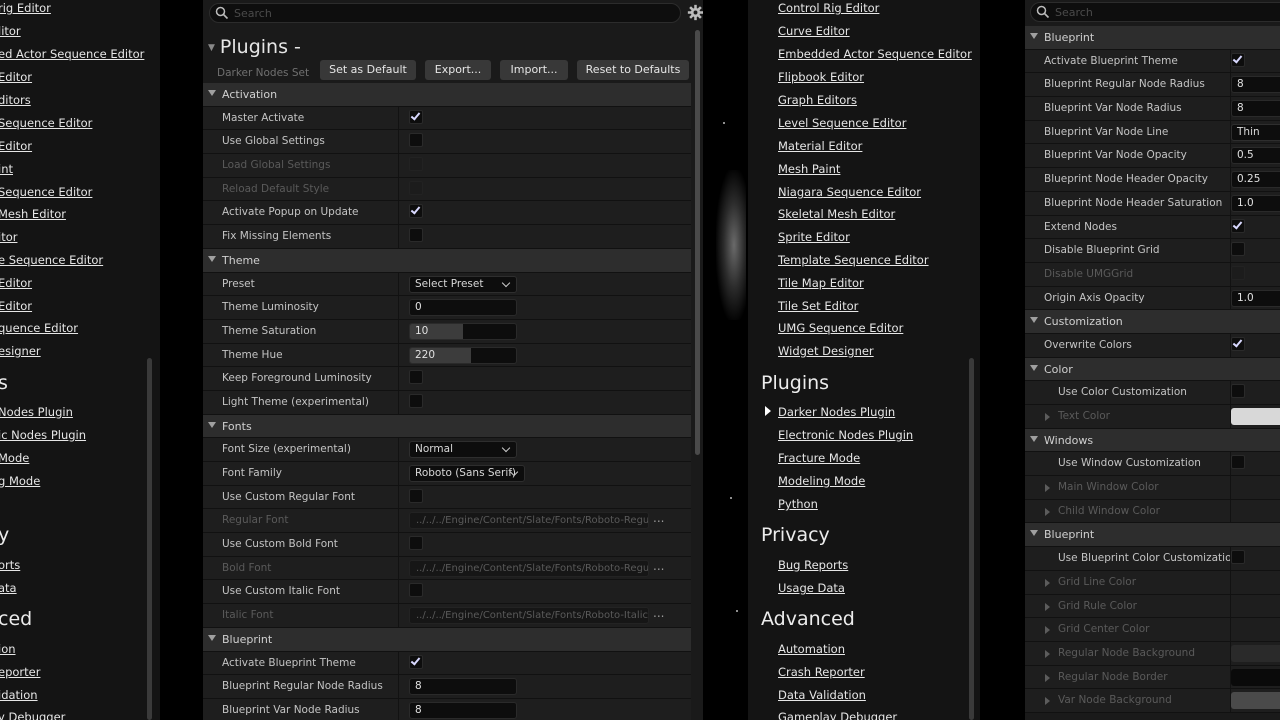  What do you see at coordinates (822, 695) in the screenshot?
I see `nav-link: Data Validation` at bounding box center [822, 695].